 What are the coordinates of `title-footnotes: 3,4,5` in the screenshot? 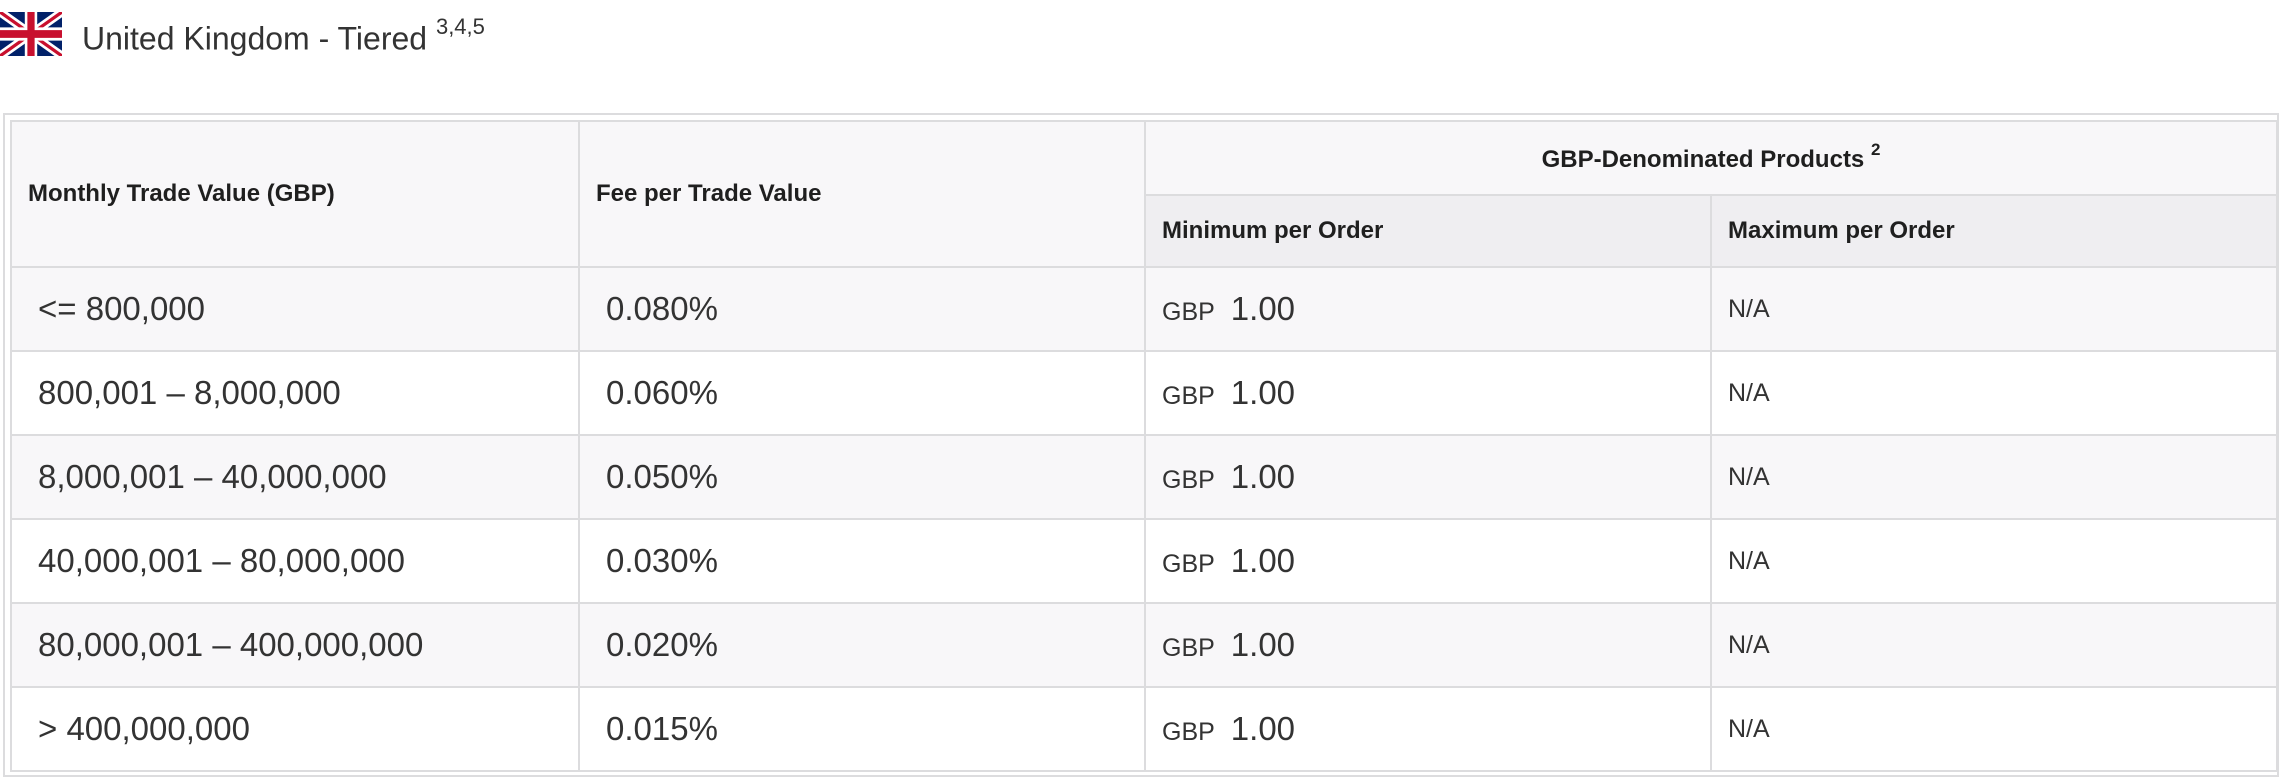 It's located at (460, 26).